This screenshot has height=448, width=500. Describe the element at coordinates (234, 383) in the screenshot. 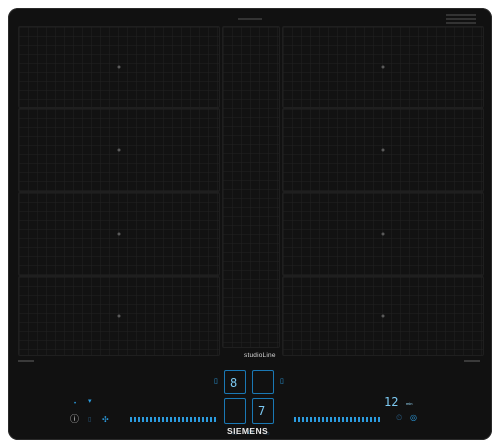

I see `left-power-level: 8` at that location.